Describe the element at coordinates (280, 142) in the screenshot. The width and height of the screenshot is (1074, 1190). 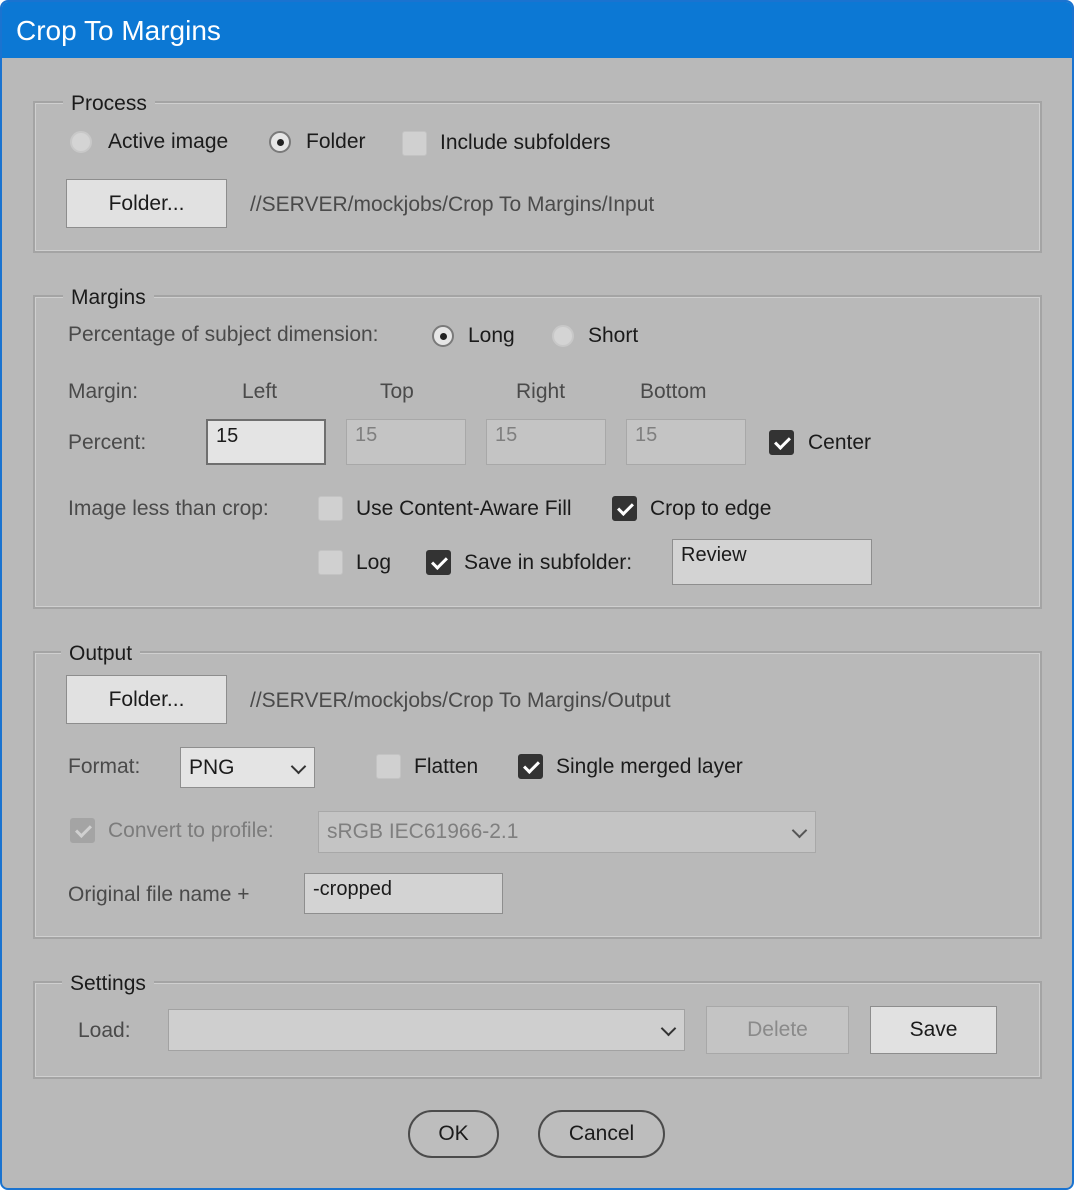
I see `folder-radio` at that location.